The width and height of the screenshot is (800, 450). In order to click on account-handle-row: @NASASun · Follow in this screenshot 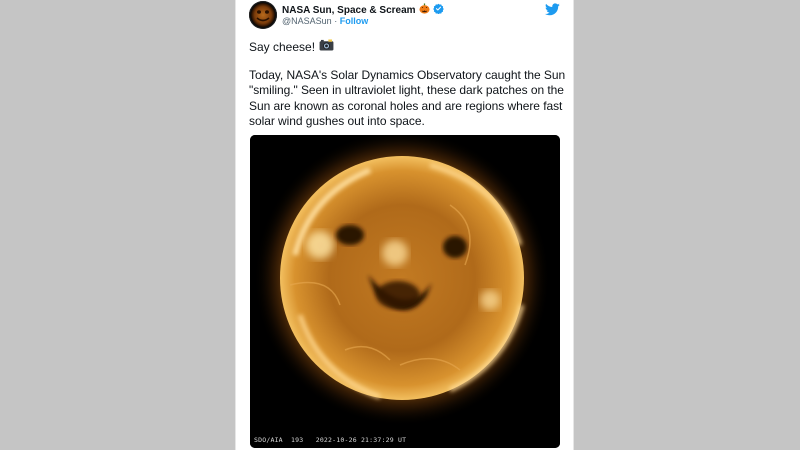, I will do `click(325, 21)`.